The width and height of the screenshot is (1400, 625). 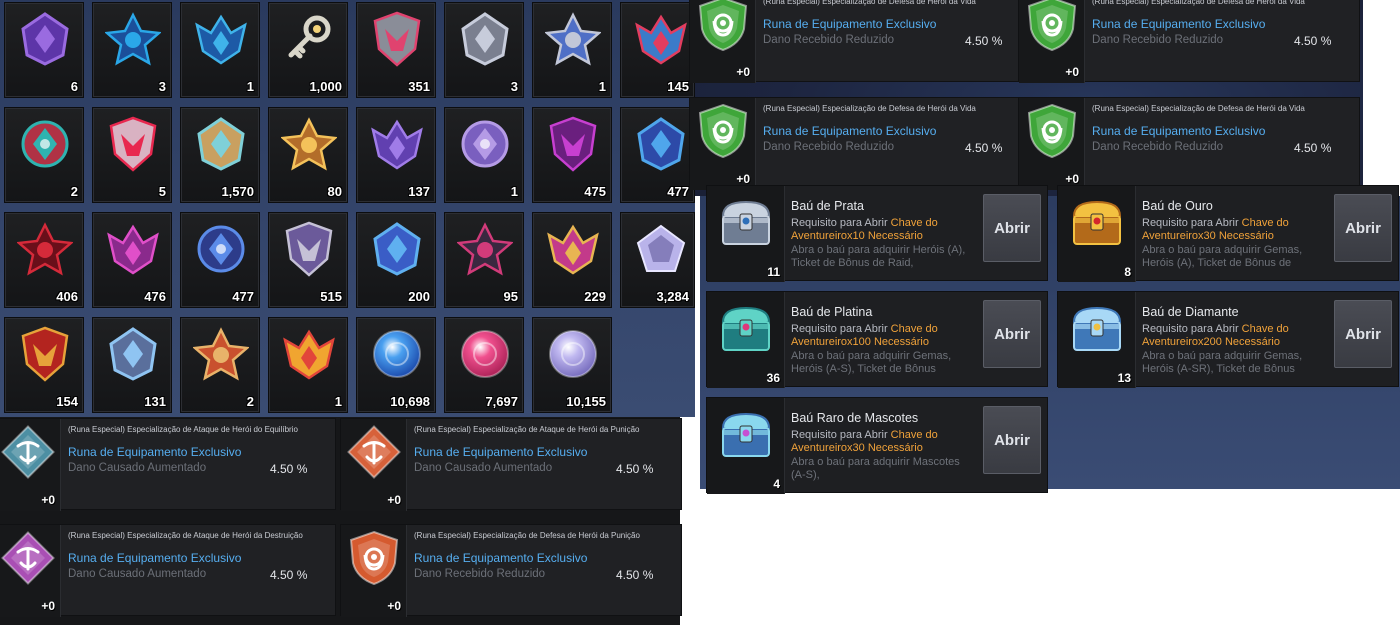 What do you see at coordinates (325, 86) in the screenshot?
I see `item-quantity: 1,000` at bounding box center [325, 86].